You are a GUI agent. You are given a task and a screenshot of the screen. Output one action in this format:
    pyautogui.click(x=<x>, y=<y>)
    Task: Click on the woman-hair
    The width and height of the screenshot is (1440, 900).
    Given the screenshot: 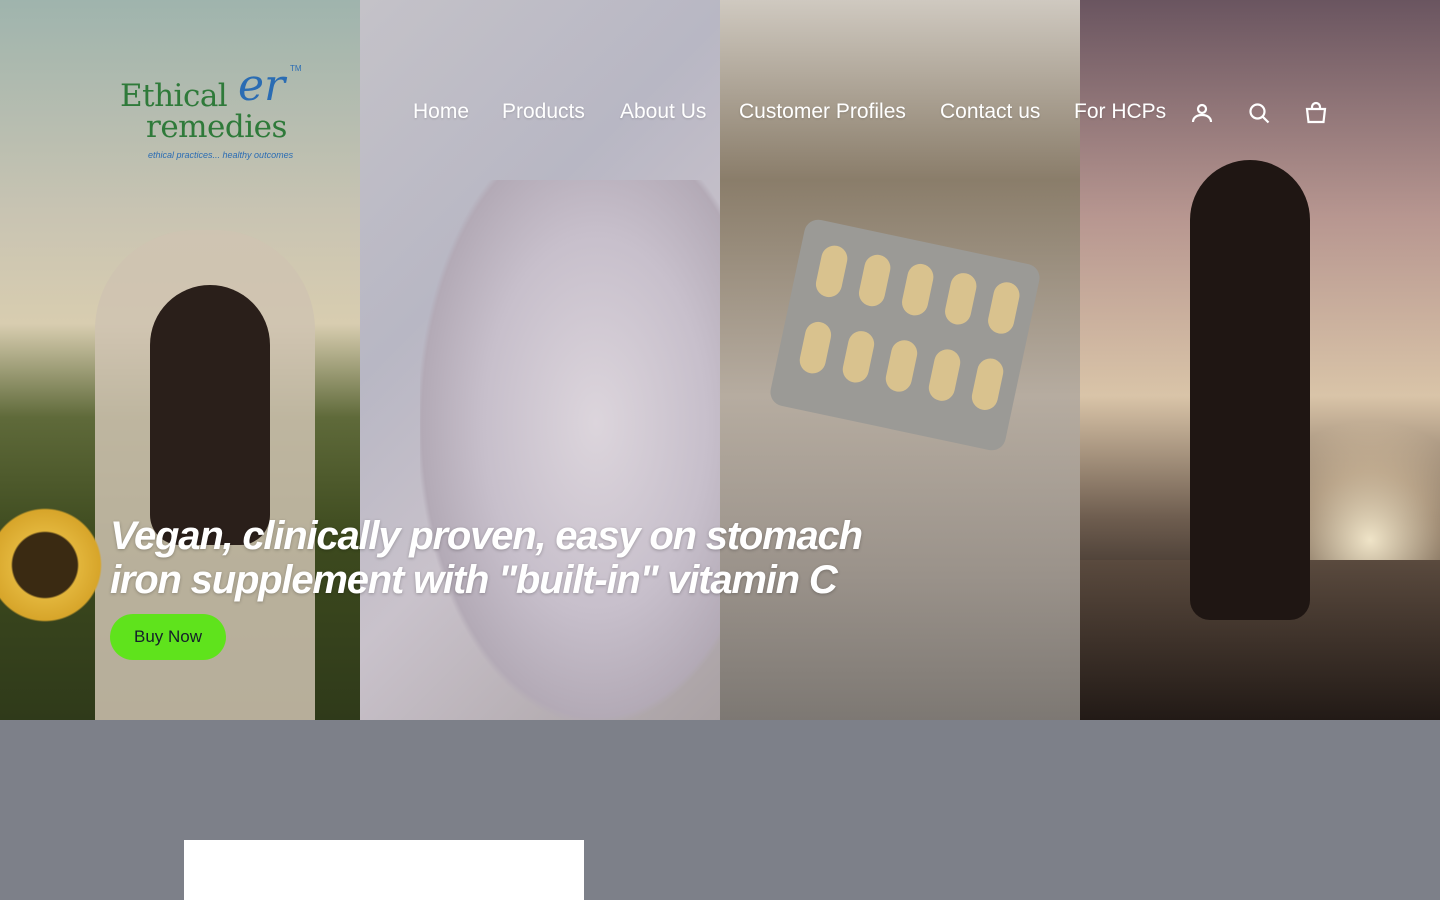 What is the action you would take?
    pyautogui.click(x=210, y=415)
    